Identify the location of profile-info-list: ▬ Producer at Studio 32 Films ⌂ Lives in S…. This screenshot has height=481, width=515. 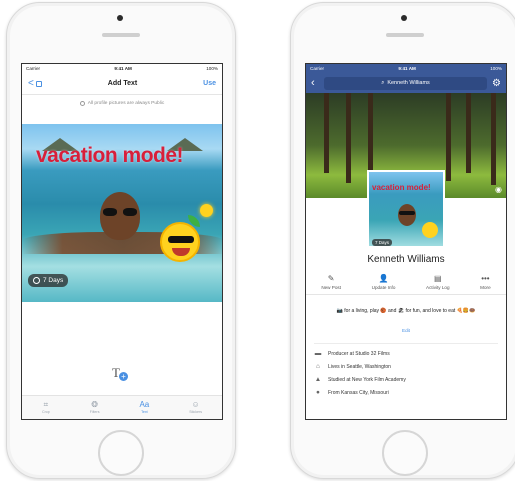
(406, 371).